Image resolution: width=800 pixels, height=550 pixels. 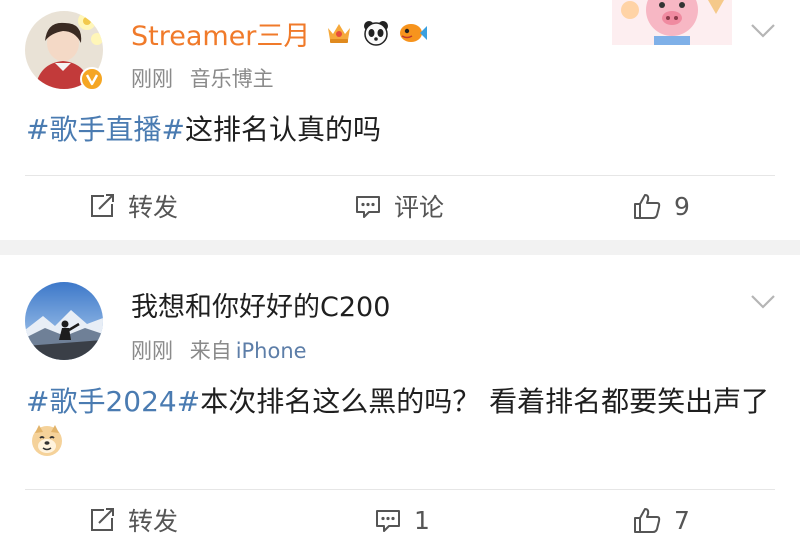 I want to click on panda-icon, so click(x=376, y=37).